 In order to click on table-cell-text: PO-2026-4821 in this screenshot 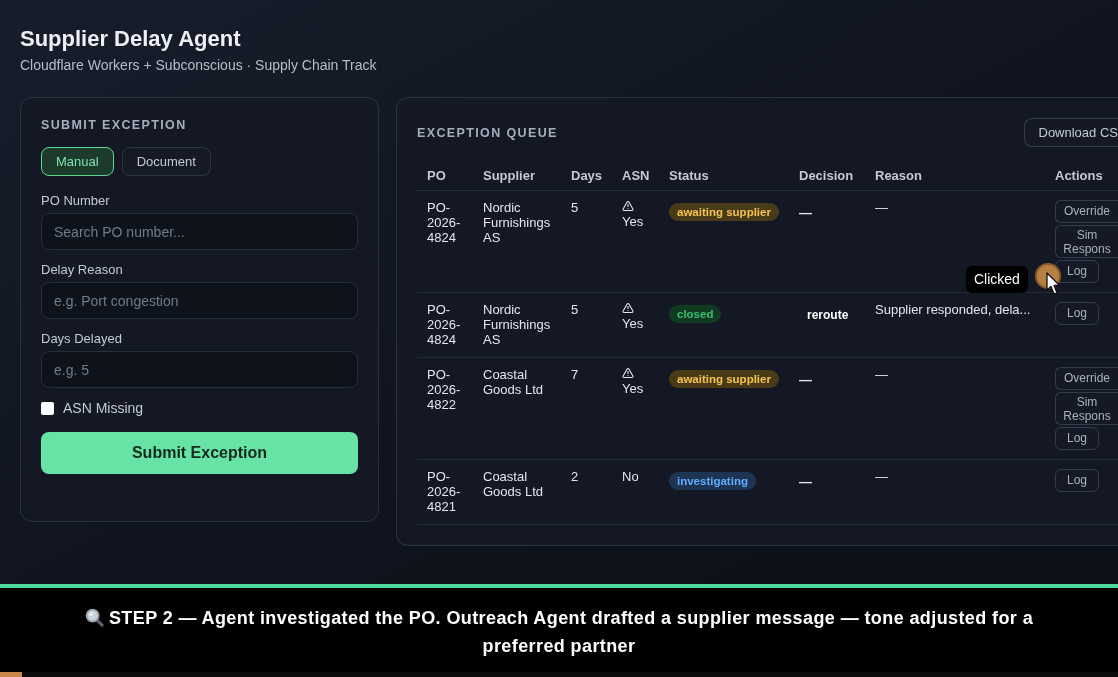, I will do `click(444, 491)`.